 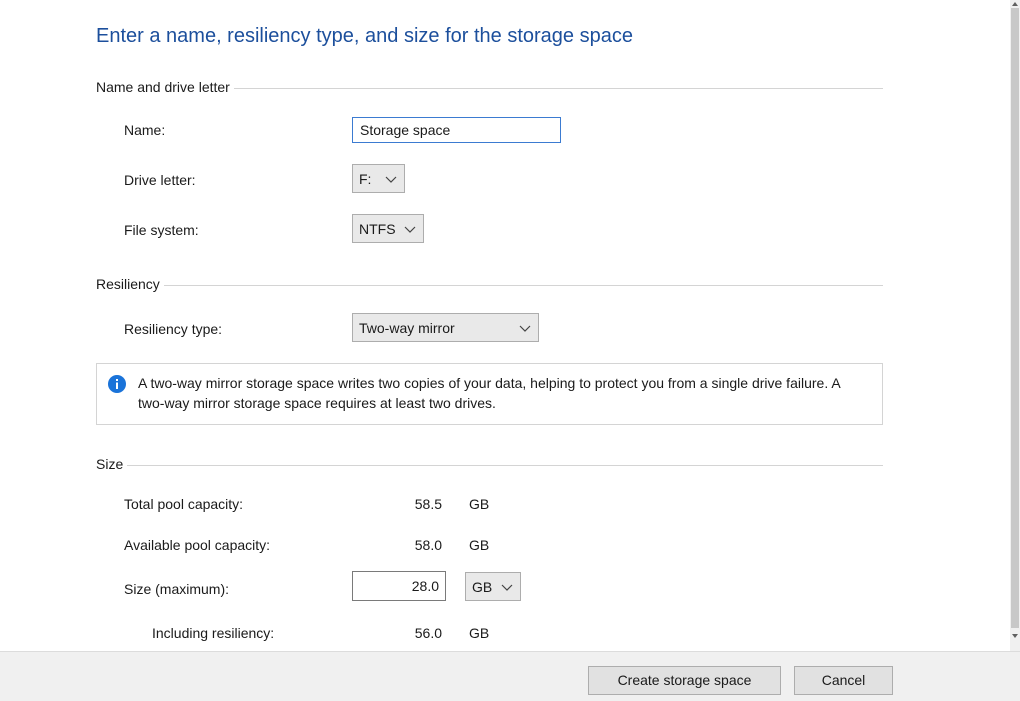 What do you see at coordinates (428, 504) in the screenshot?
I see `total-capacity-value: 58.5` at bounding box center [428, 504].